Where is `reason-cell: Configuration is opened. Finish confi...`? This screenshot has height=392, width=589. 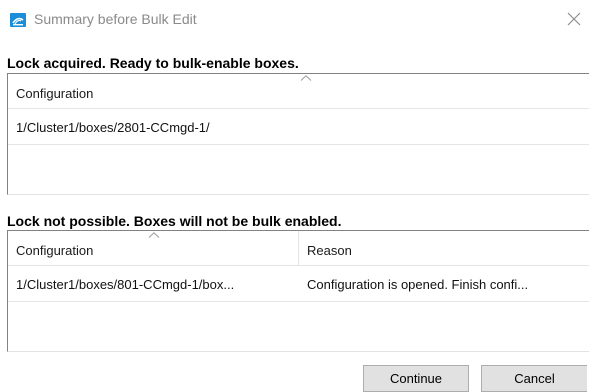 reason-cell: Configuration is opened. Finish confi... is located at coordinates (418, 284).